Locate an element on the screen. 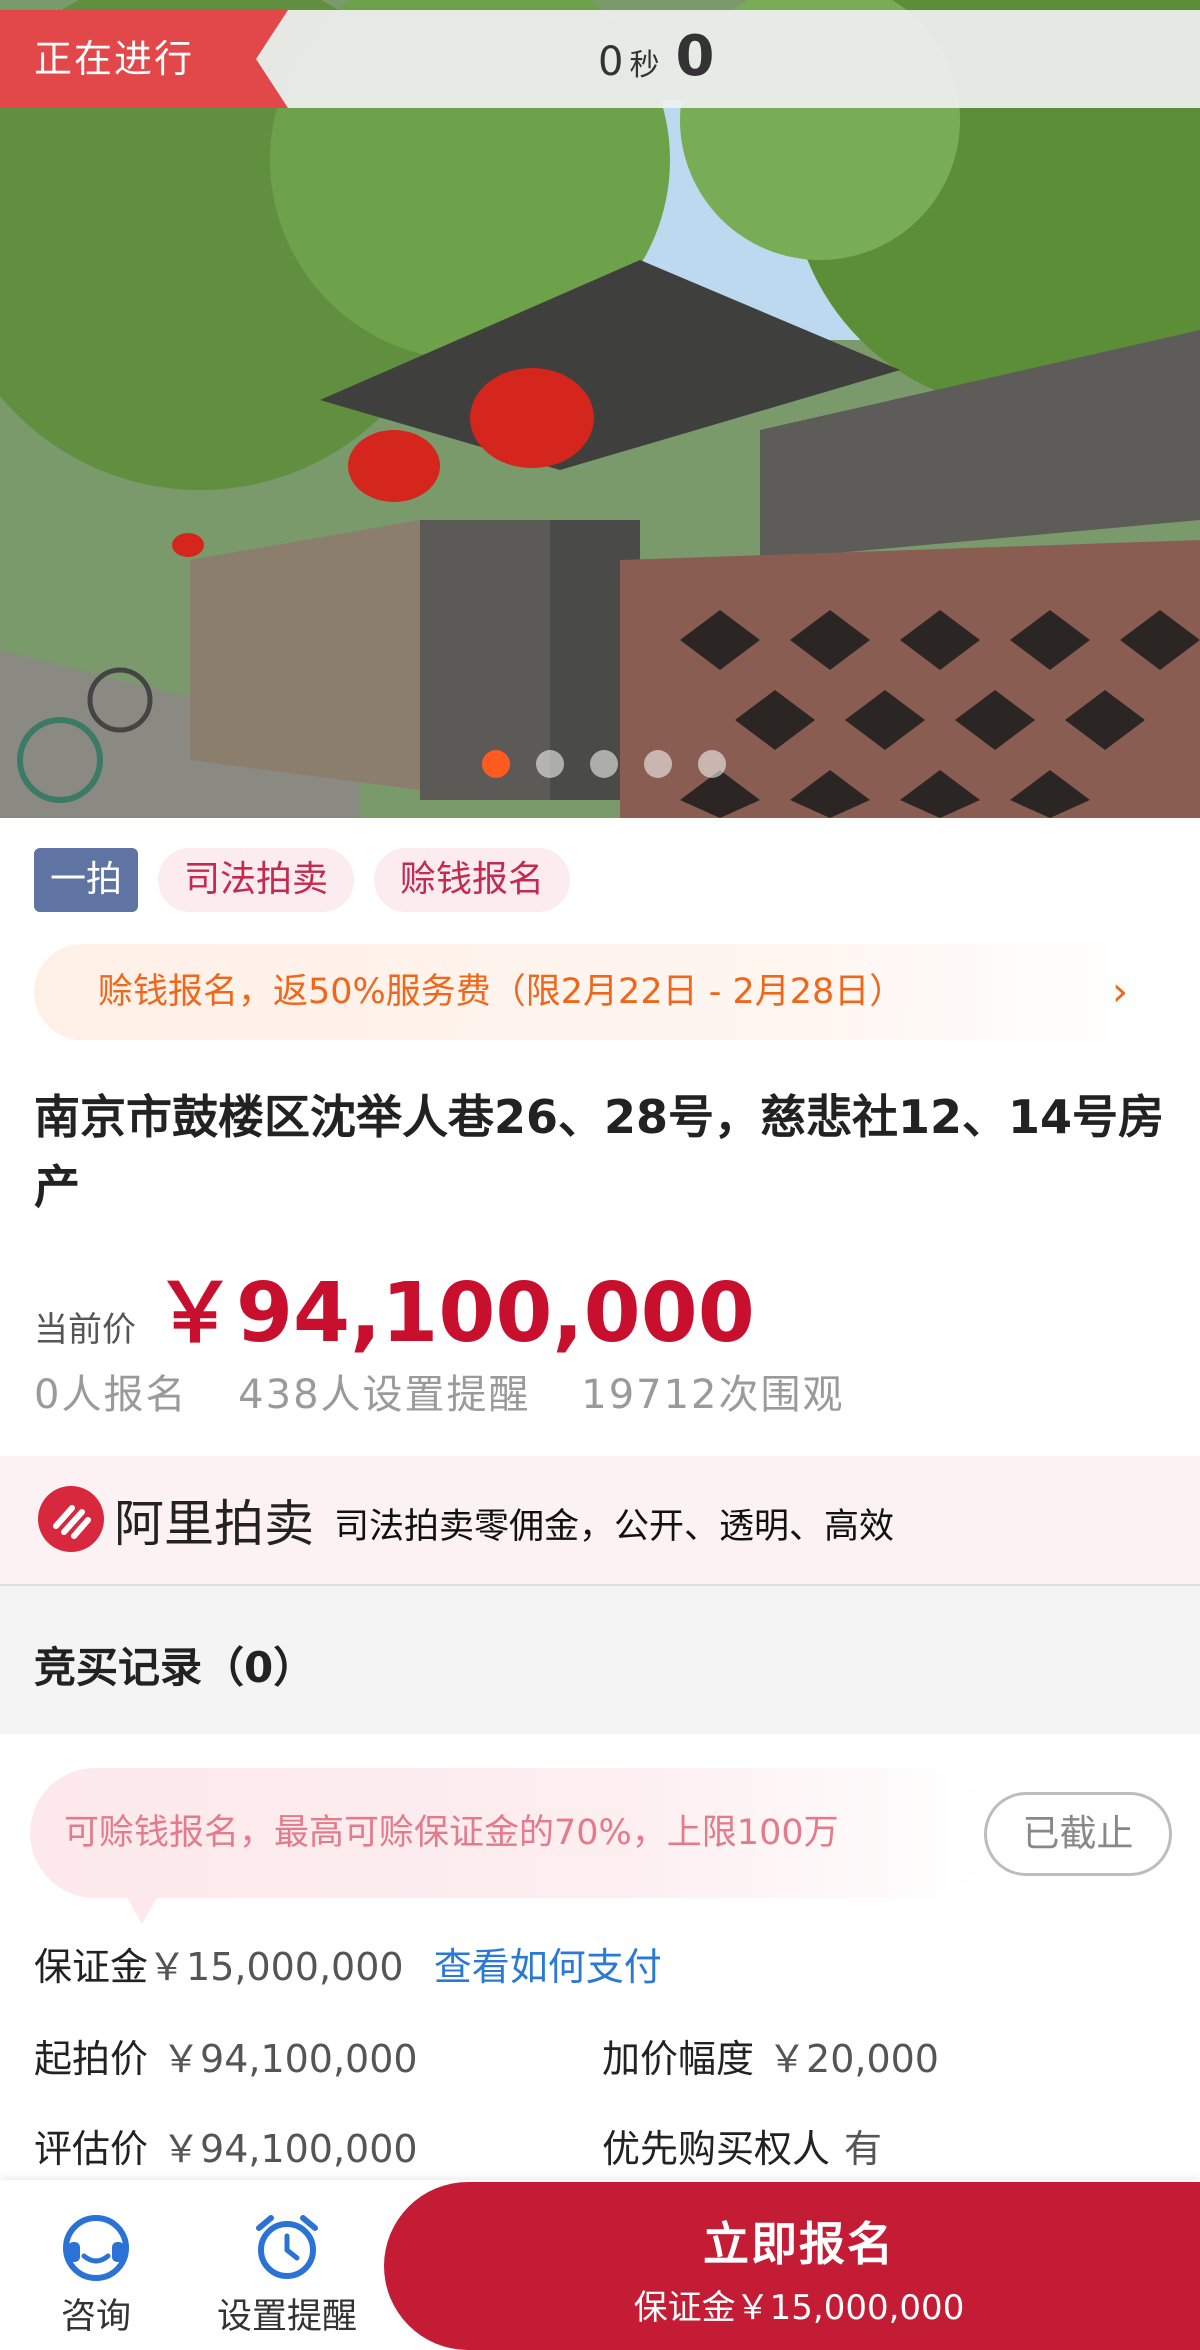 The height and width of the screenshot is (2350, 1200). appraisal-row: 评估价 ￥94,100,000 is located at coordinates (226, 2145).